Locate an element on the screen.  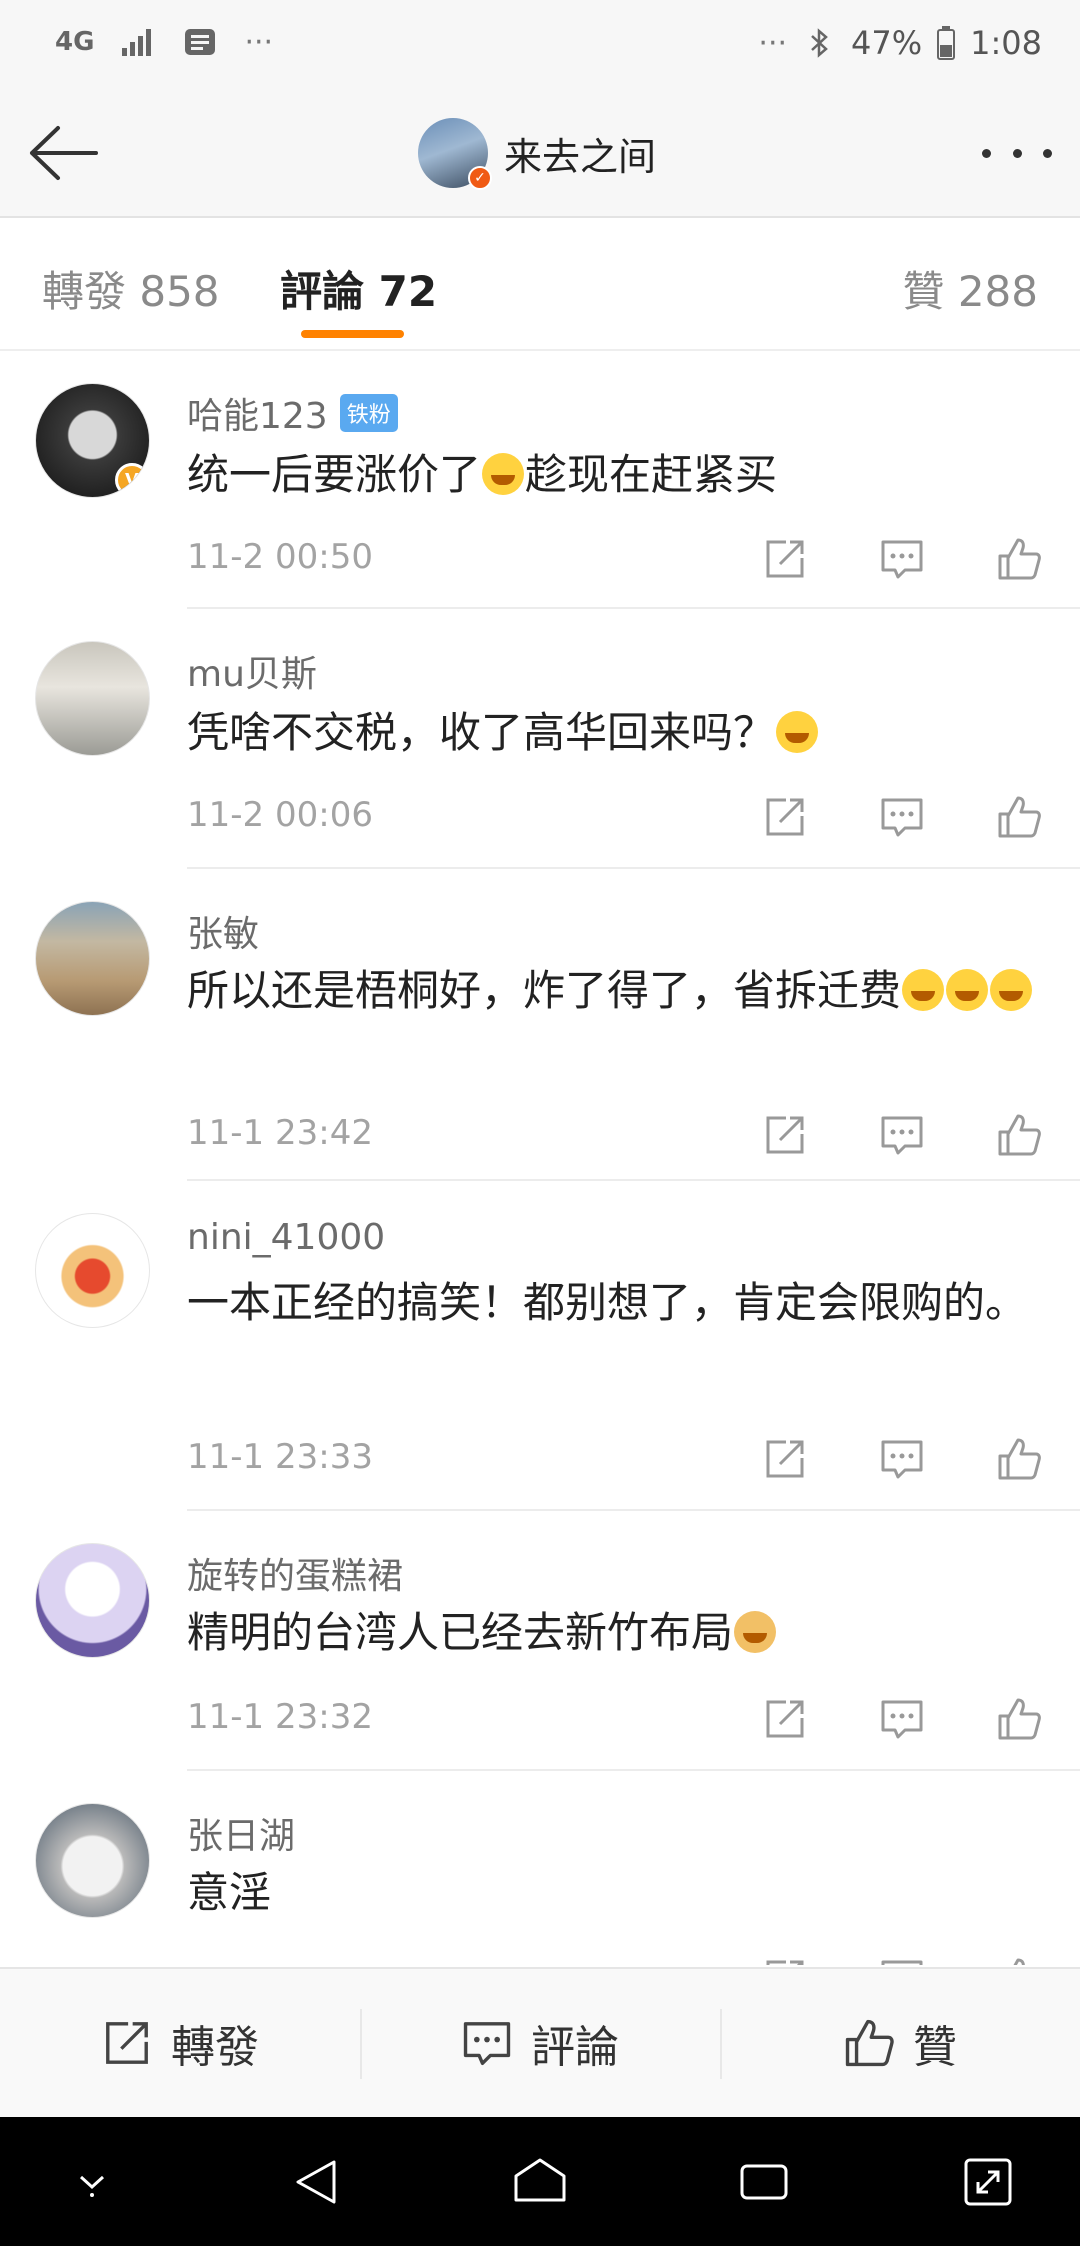
system-back-button is located at coordinates (316, 2182).